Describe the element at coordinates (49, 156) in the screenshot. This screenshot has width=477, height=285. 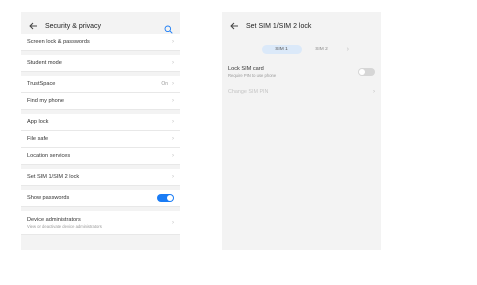
I see `setting-label: Location services` at that location.